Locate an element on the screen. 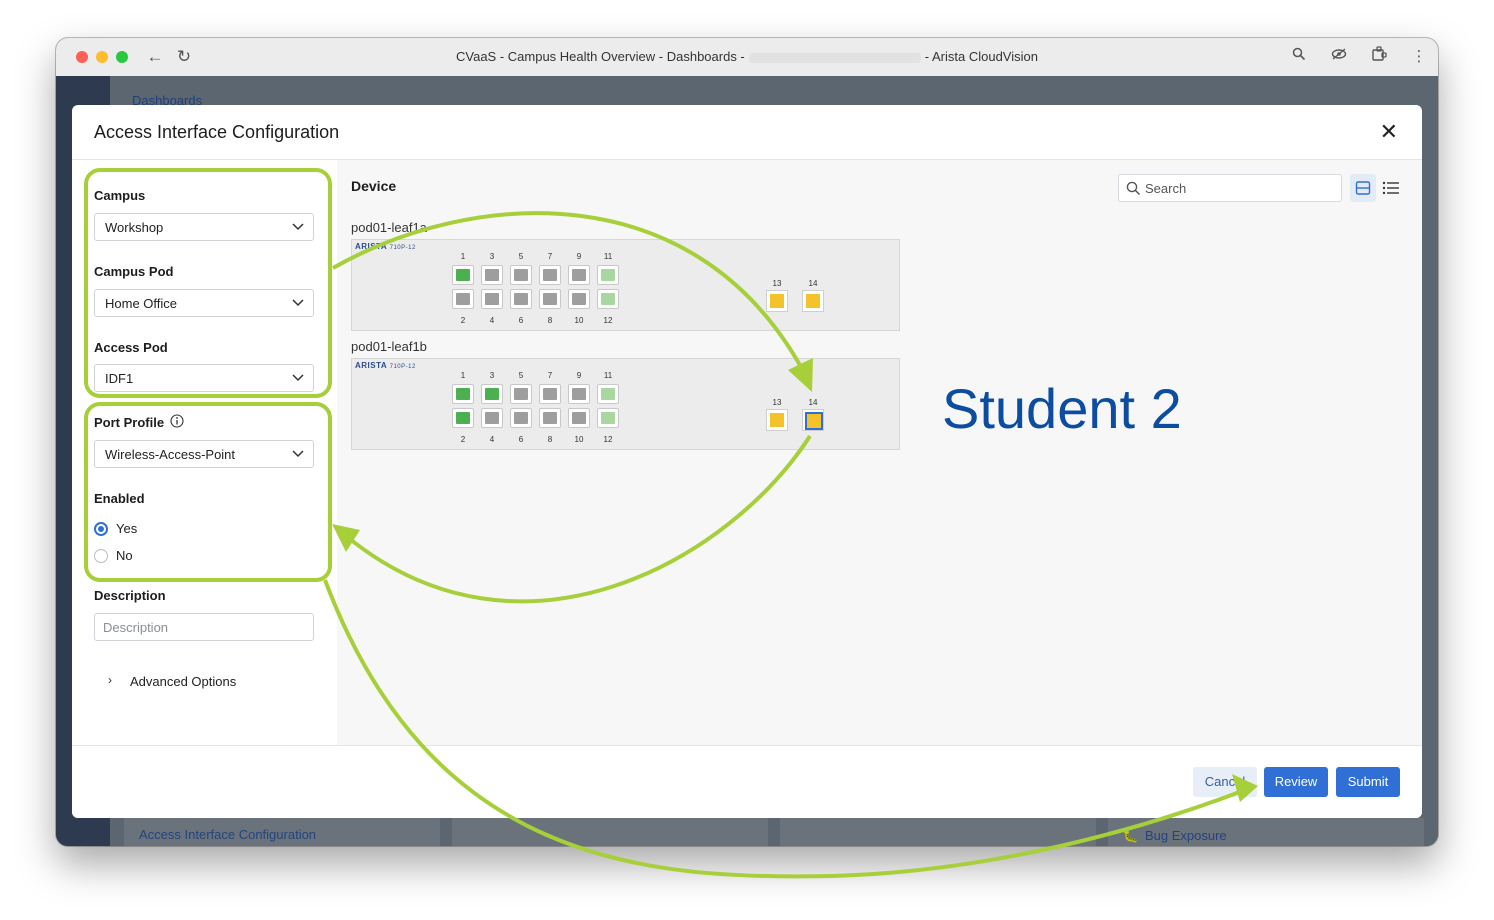 This screenshot has height=920, width=1494. highlight-box-profile is located at coordinates (208, 492).